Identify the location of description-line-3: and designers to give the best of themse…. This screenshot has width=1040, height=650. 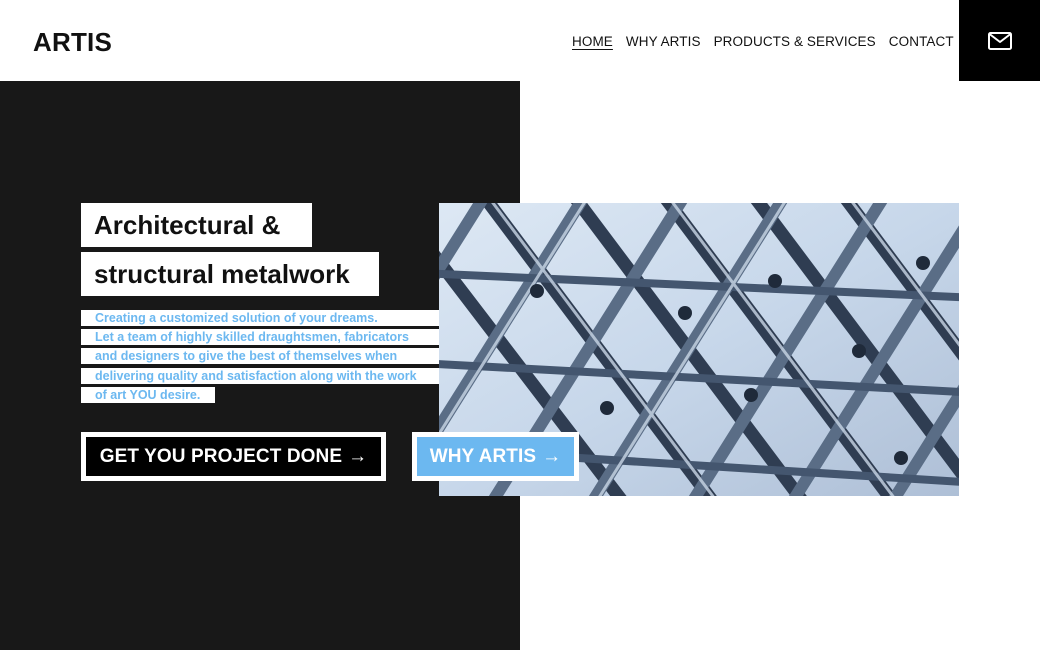
(260, 356).